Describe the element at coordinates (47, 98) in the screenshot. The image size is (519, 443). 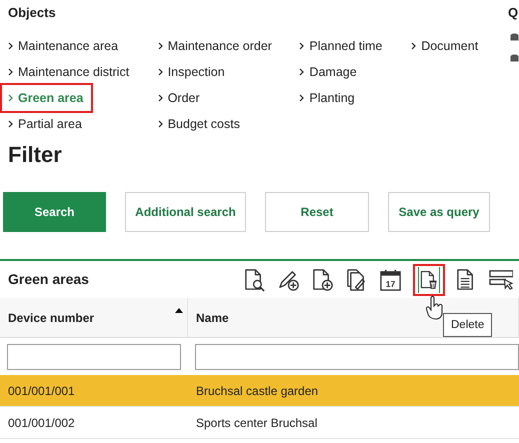
I see `object-link: Green area` at that location.